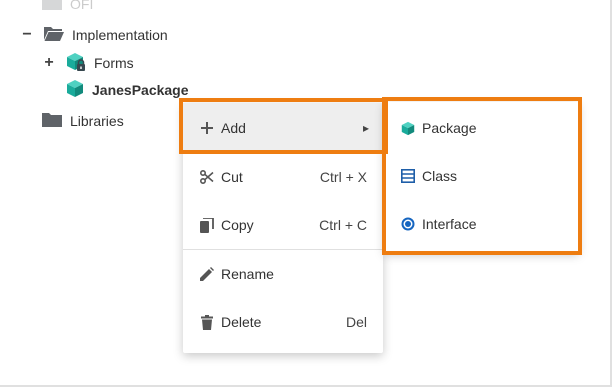 The image size is (612, 387). What do you see at coordinates (481, 128) in the screenshot?
I see `submenu-item-package: Package` at bounding box center [481, 128].